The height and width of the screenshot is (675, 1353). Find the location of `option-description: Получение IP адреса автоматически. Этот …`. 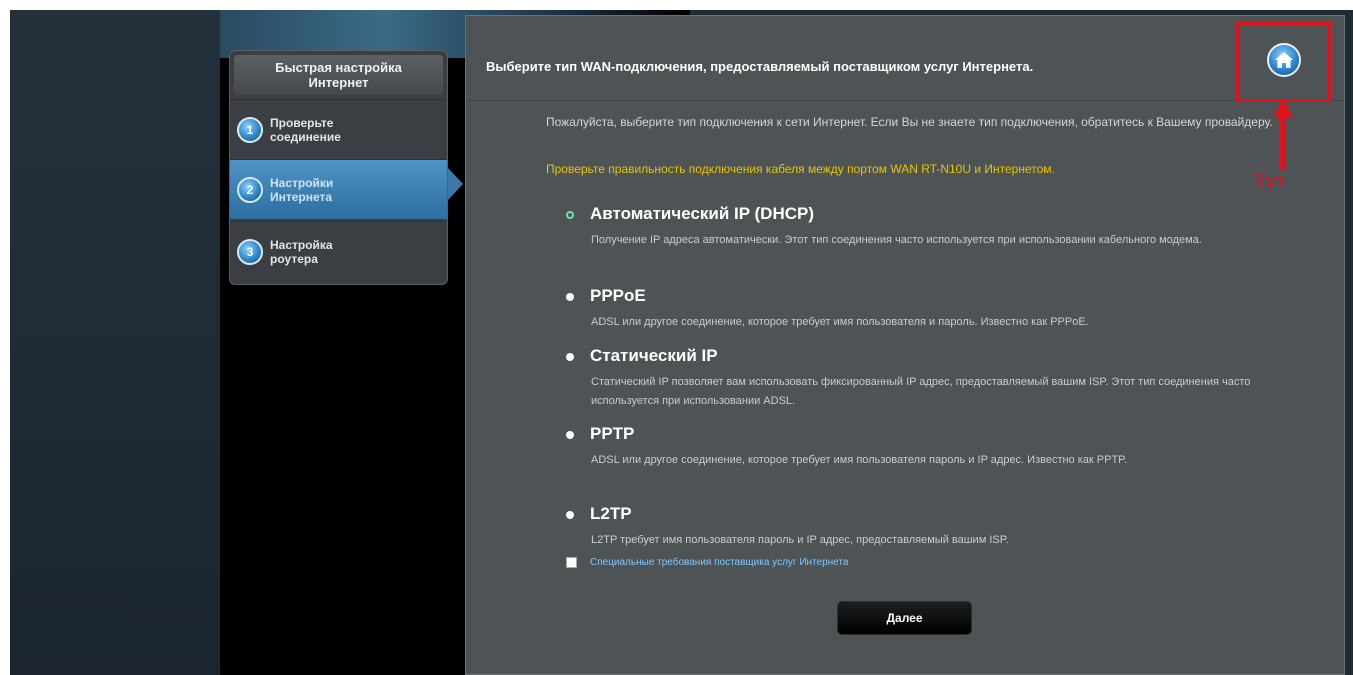

option-description: Получение IP адреса автоматически. Этот … is located at coordinates (896, 240).